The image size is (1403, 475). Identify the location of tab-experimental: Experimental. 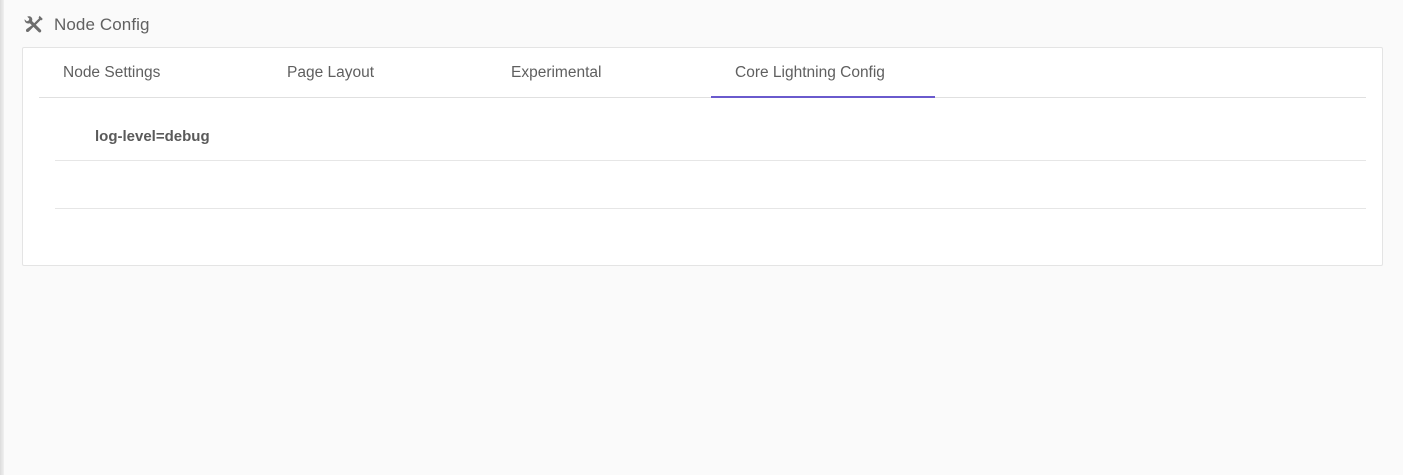
(599, 72).